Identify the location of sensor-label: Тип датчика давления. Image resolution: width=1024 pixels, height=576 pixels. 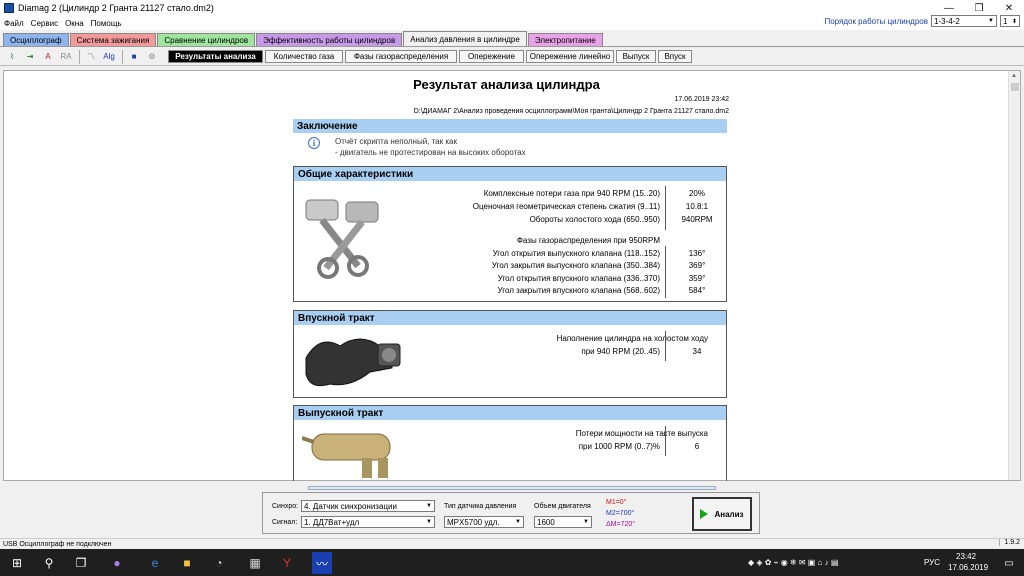
(480, 506).